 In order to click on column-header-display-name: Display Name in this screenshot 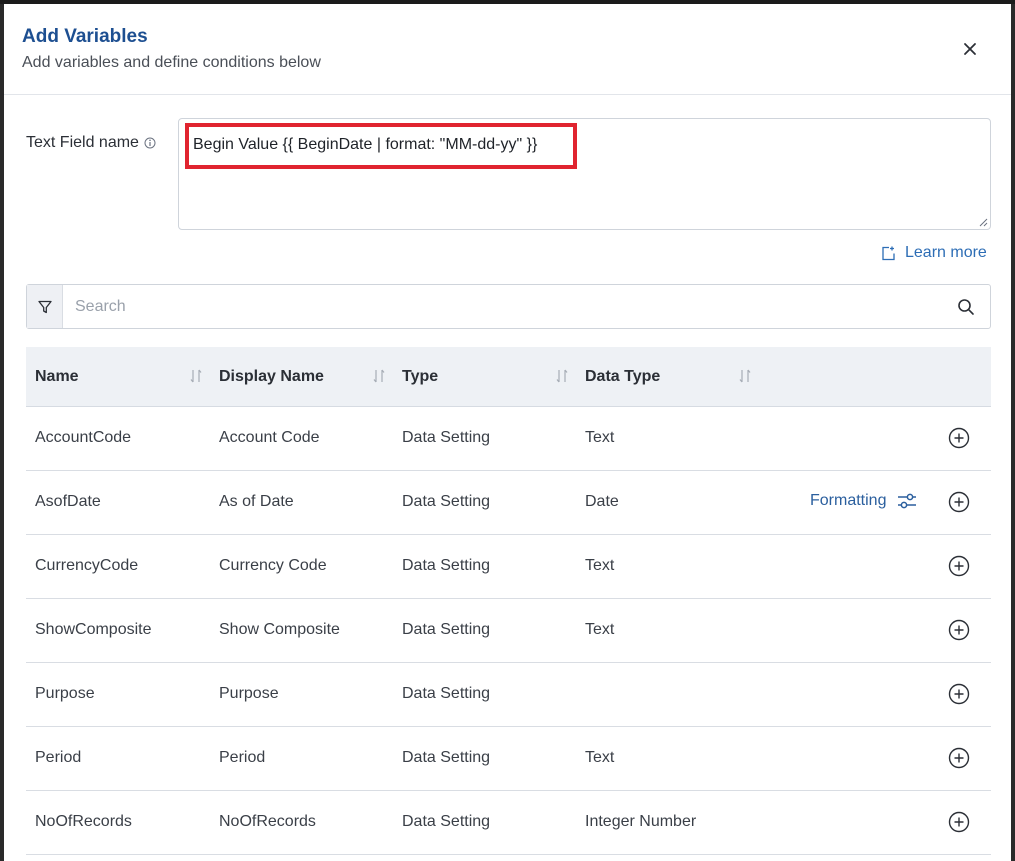, I will do `click(271, 377)`.